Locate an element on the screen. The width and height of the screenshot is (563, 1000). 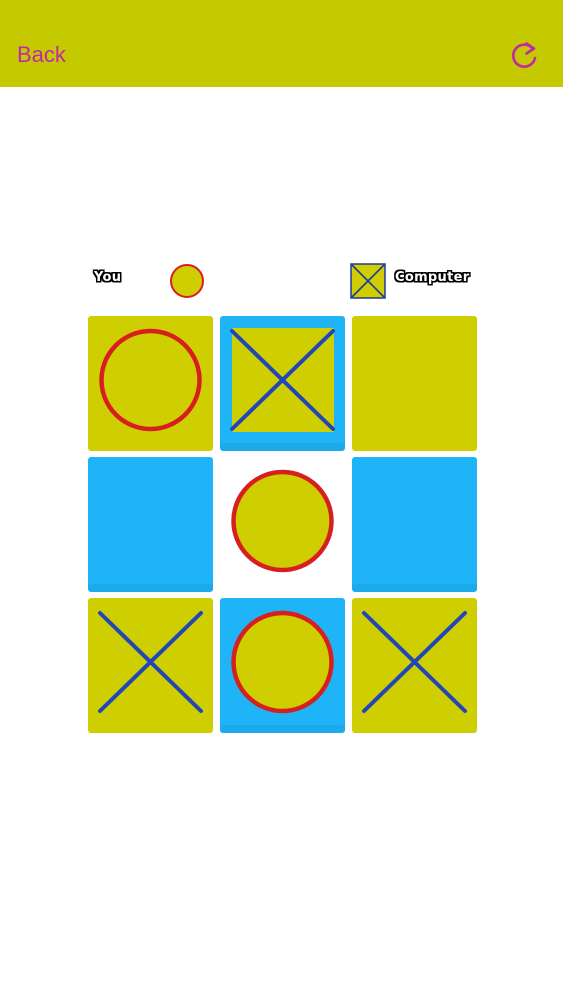
back-button: Back is located at coordinates (41, 55).